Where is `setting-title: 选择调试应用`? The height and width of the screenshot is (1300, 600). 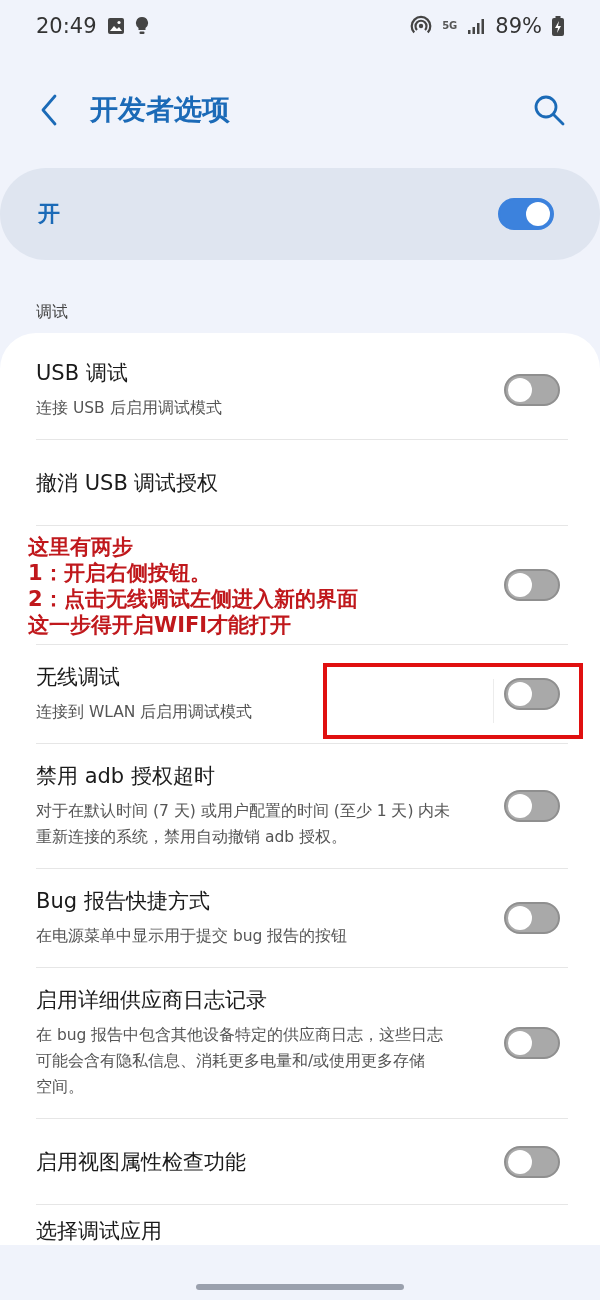 setting-title: 选择调试应用 is located at coordinates (99, 1231).